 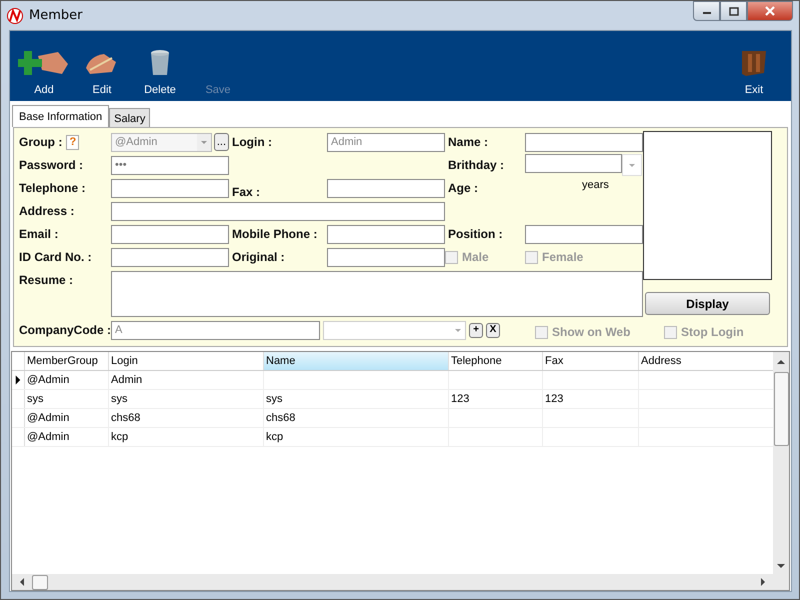 What do you see at coordinates (386, 188) in the screenshot?
I see `fax-field` at bounding box center [386, 188].